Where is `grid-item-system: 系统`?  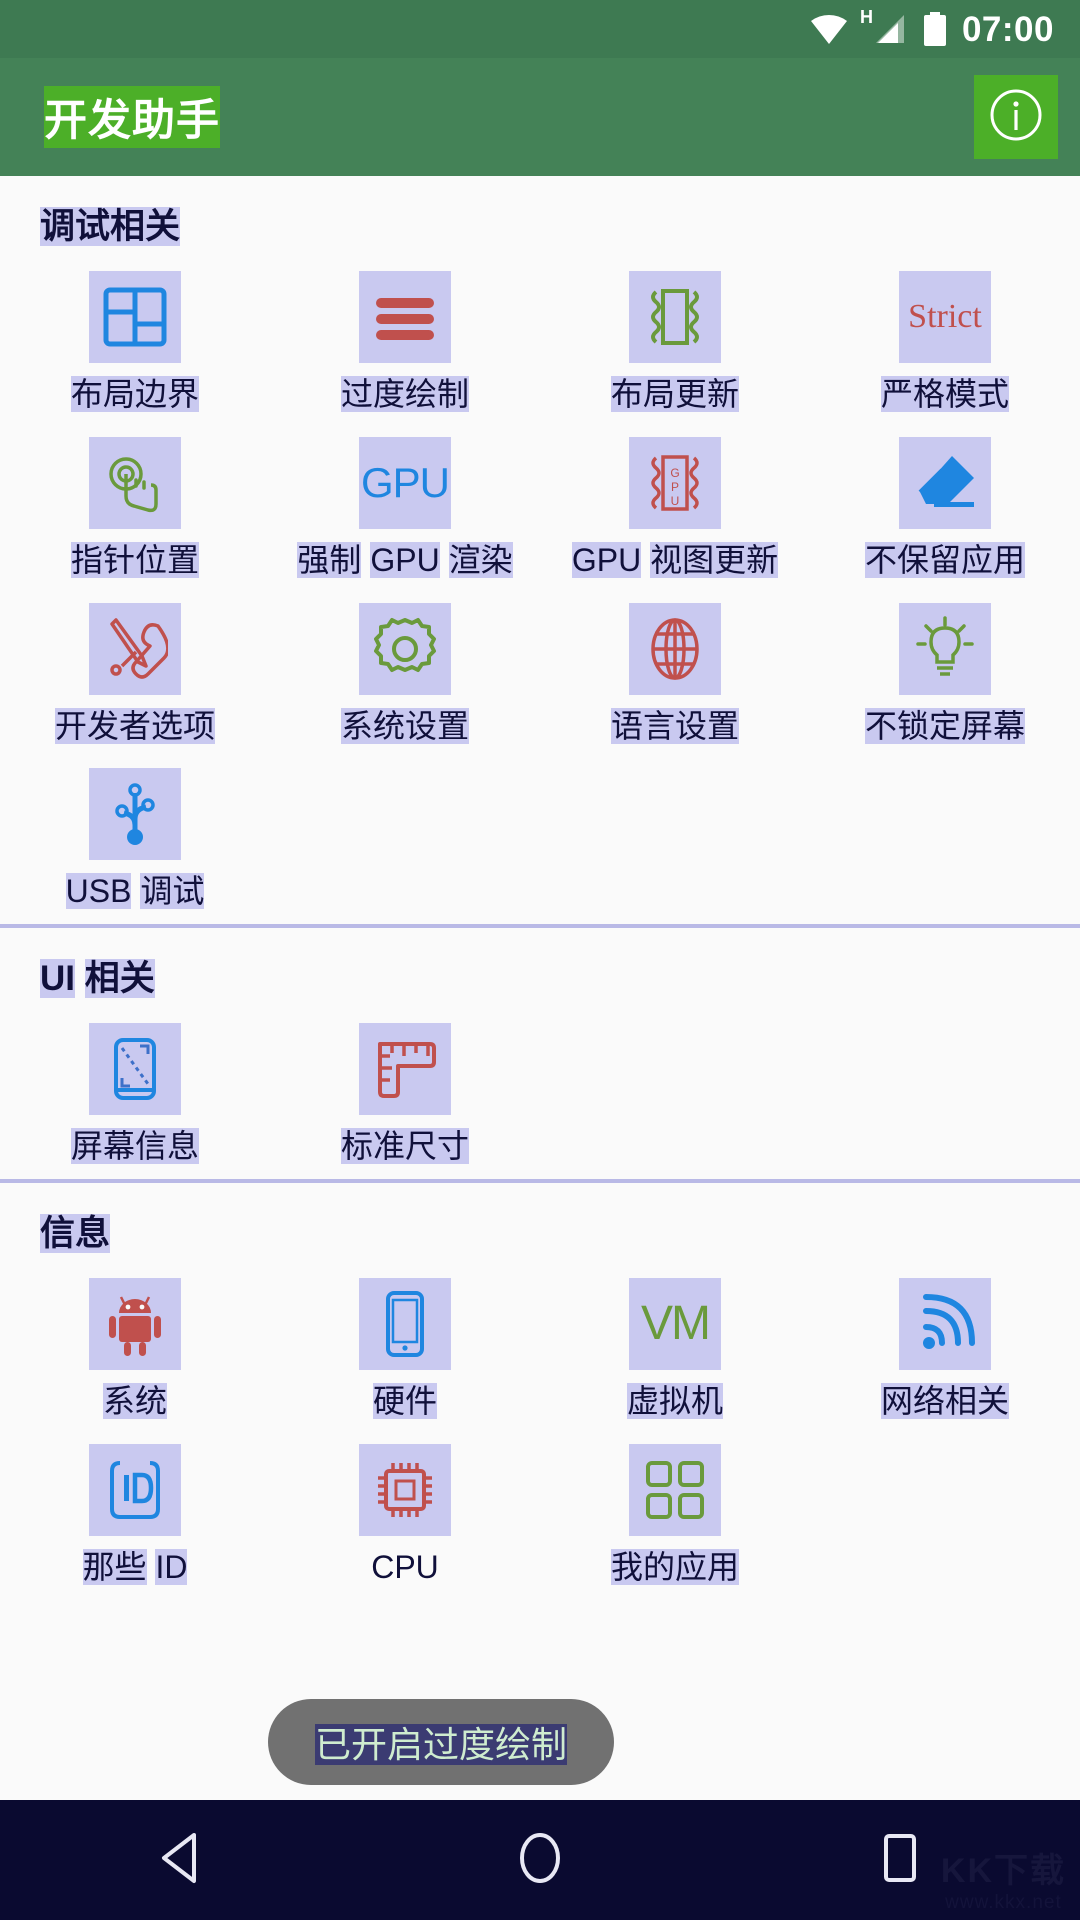
grid-item-system: 系统 is located at coordinates (135, 1347).